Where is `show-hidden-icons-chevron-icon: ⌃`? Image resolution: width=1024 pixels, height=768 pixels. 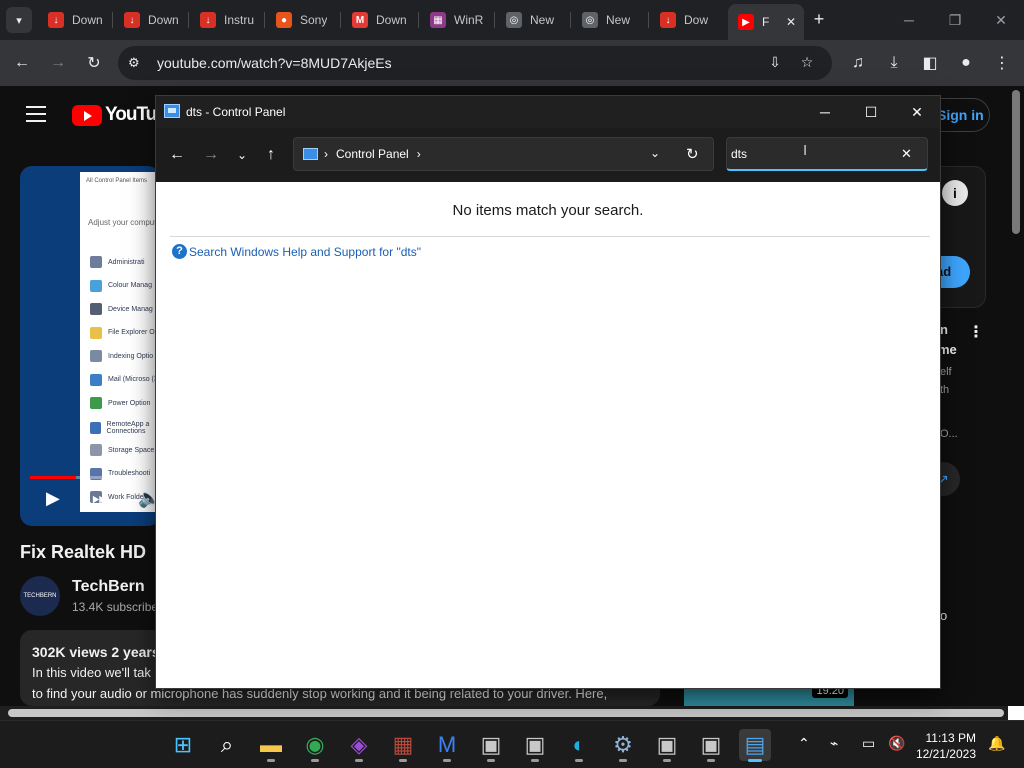 show-hidden-icons-chevron-icon: ⌃ is located at coordinates (804, 743).